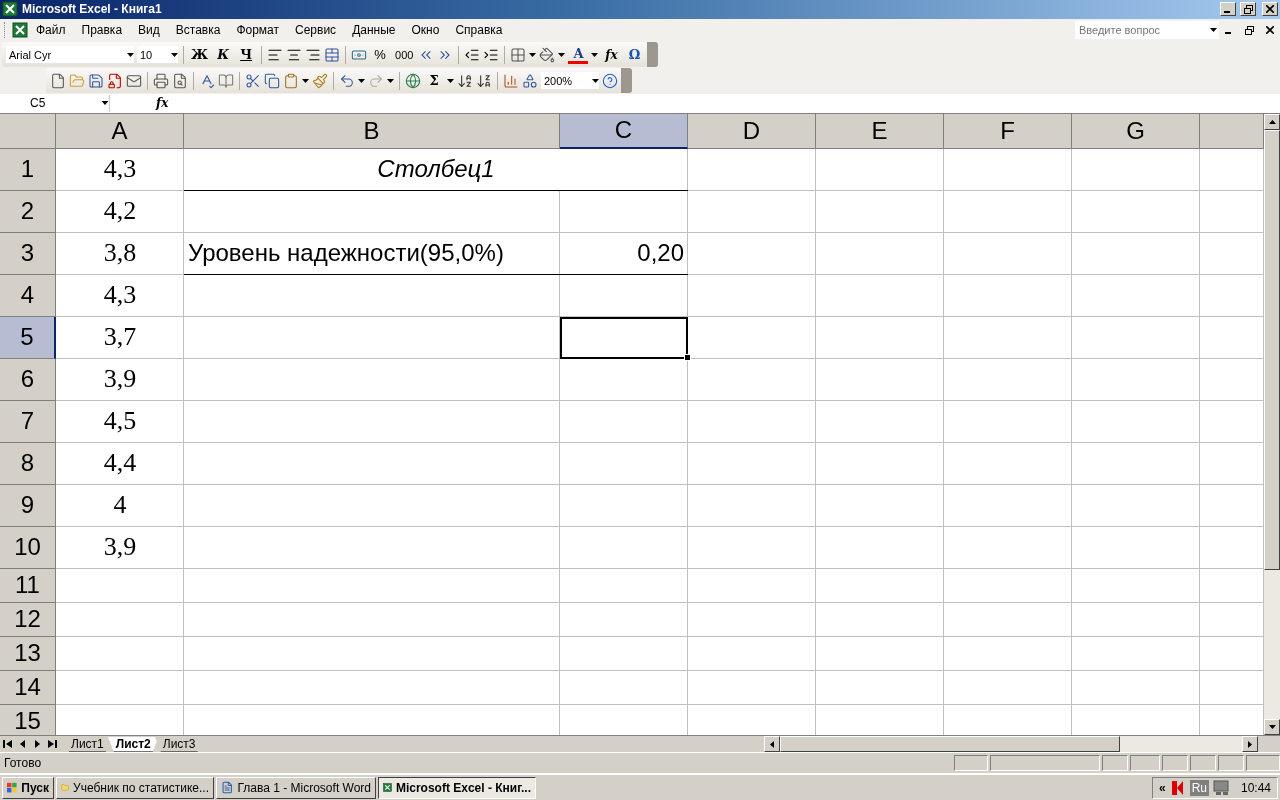  I want to click on sheet-tab: Лист2, so click(133, 744).